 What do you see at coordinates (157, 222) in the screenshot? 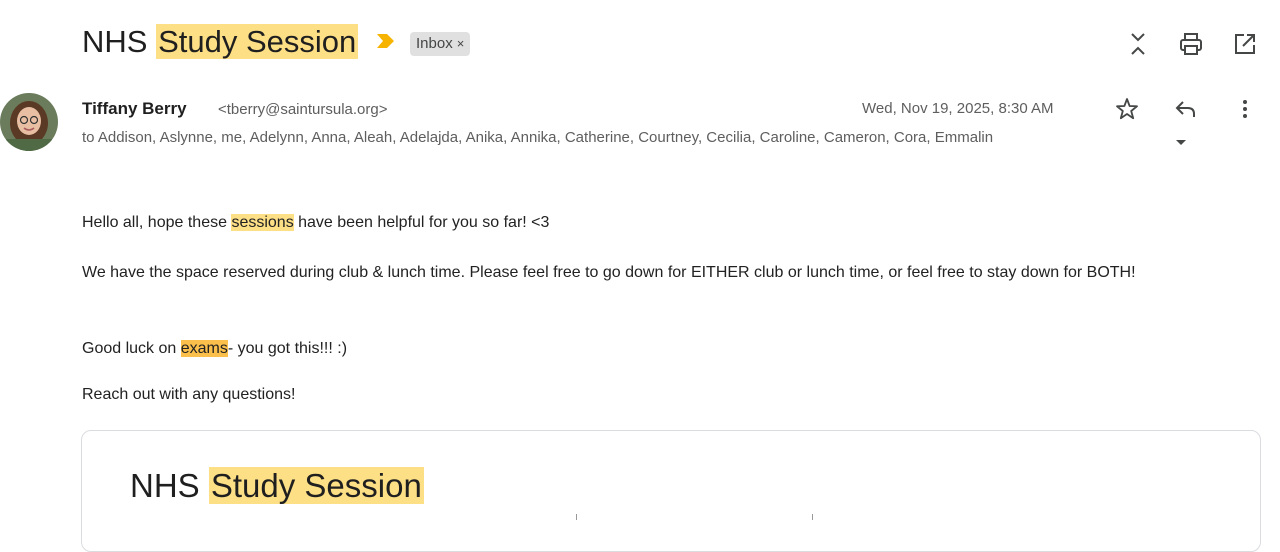
I see `p1-text: Hello all, hope these` at bounding box center [157, 222].